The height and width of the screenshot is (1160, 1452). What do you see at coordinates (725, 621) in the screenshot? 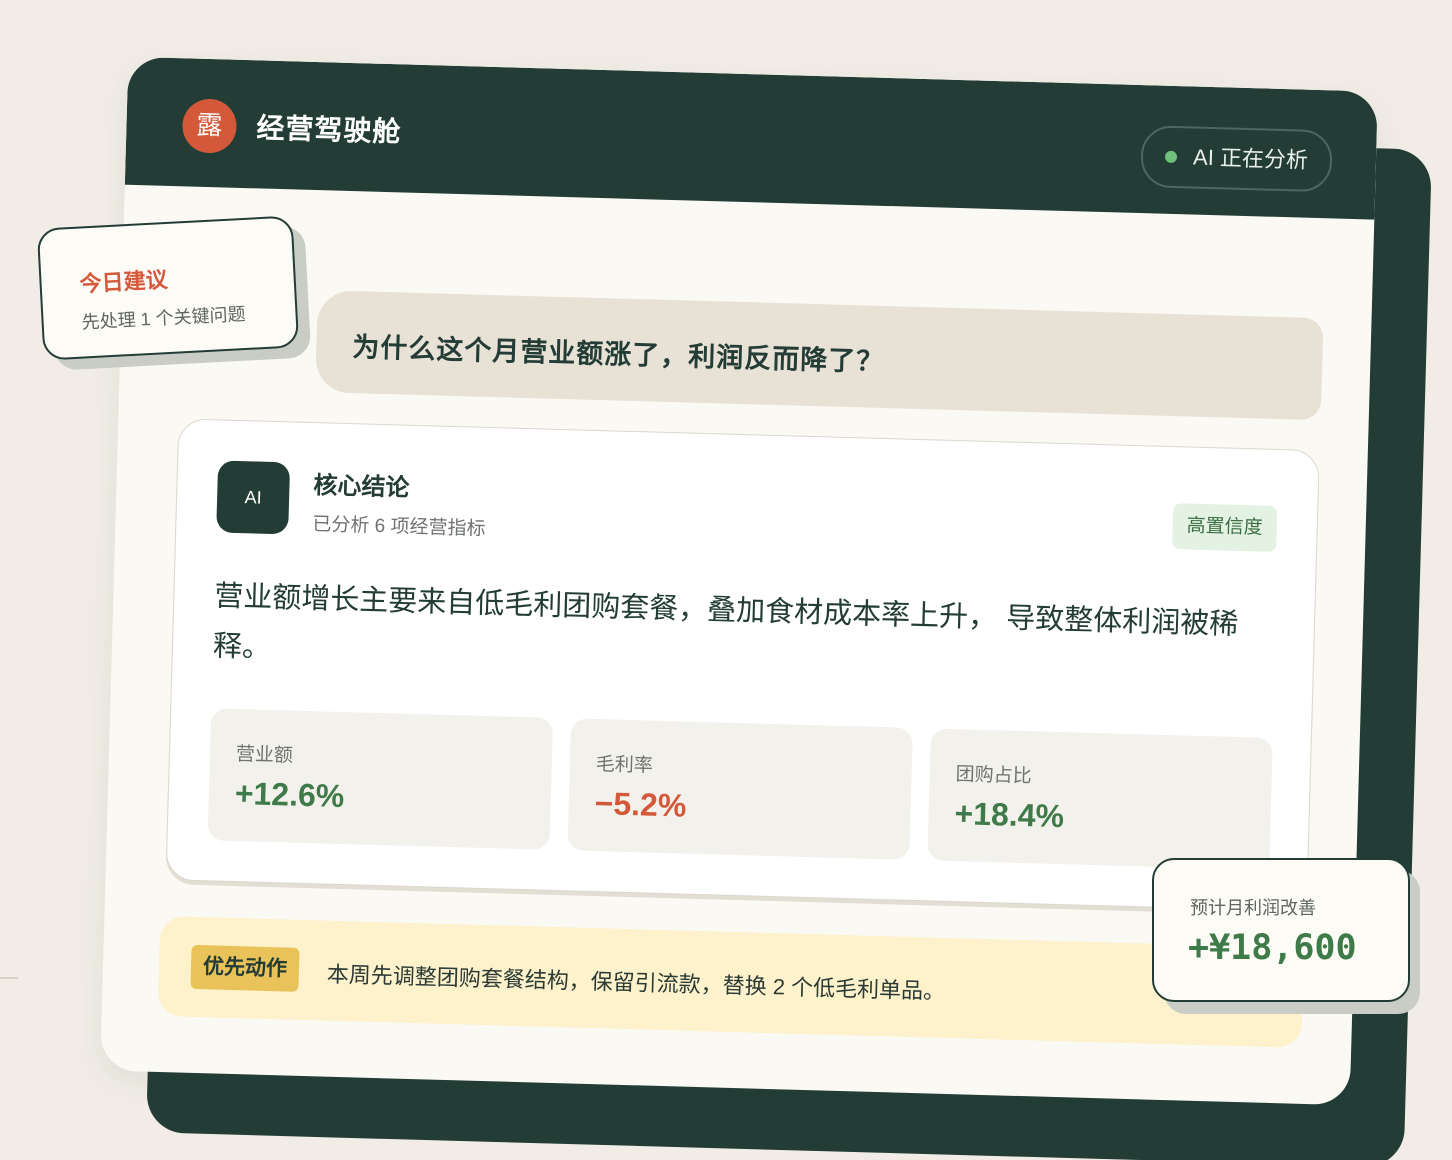
I see `conclusion-text: 营业额增长主要来自低毛利团购套餐，叠加食材成本率上升， 导致整体利润被稀释。` at bounding box center [725, 621].